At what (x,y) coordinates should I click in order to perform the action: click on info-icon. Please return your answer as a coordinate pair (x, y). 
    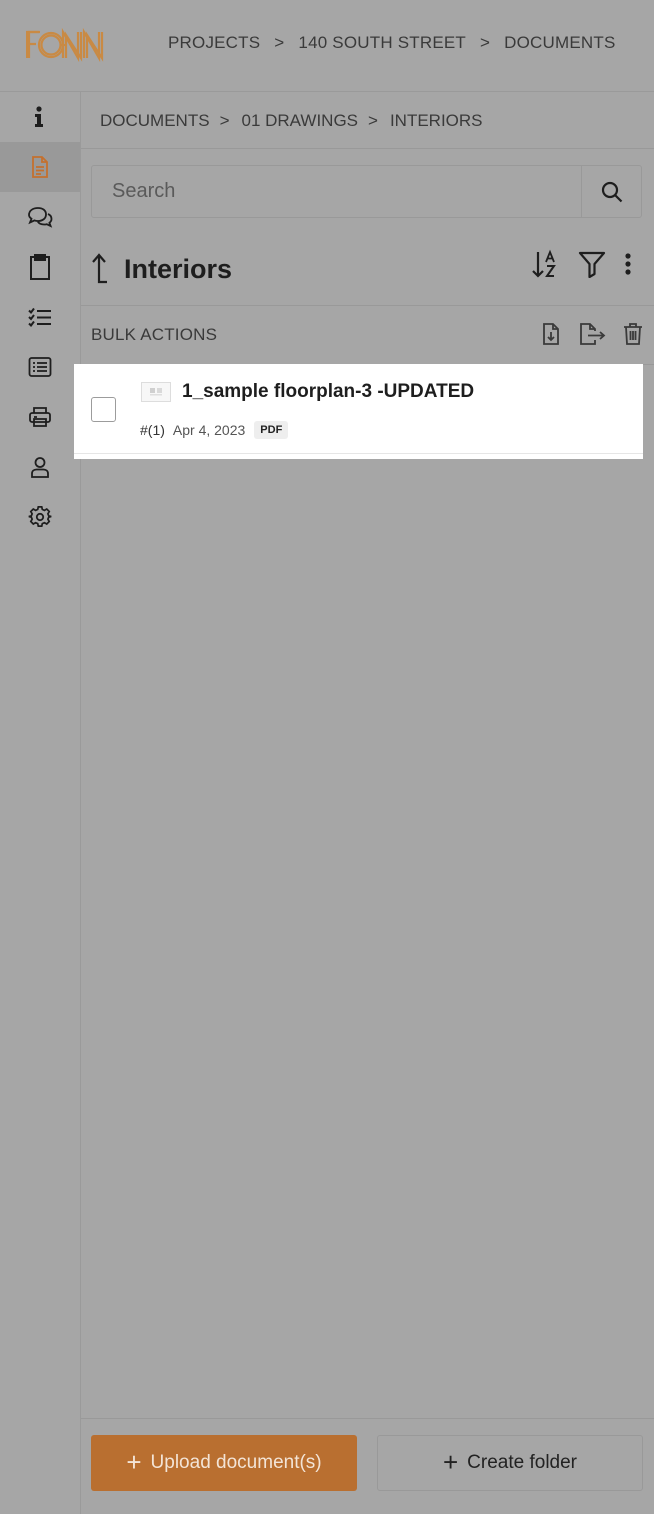
    Looking at the image, I should click on (39, 116).